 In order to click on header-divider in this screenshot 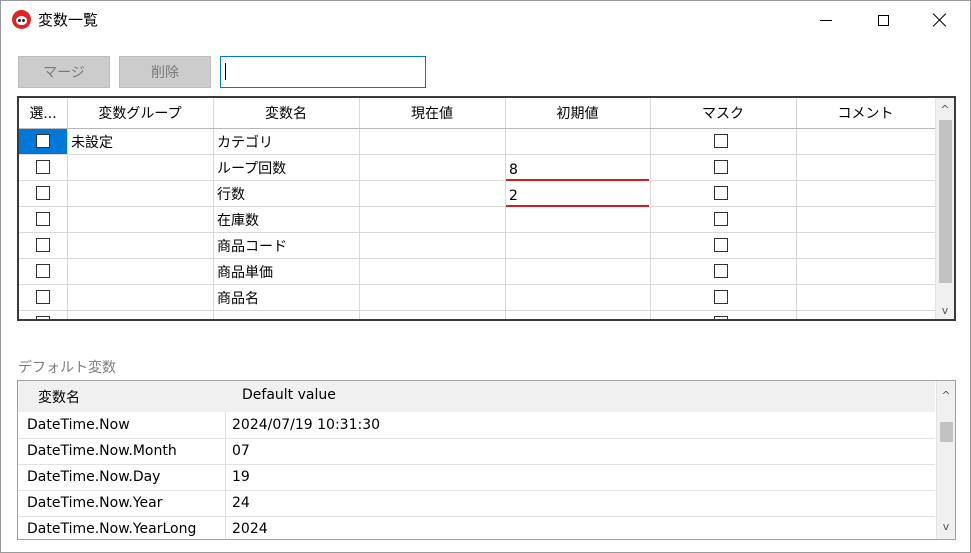, I will do `click(477, 128)`.